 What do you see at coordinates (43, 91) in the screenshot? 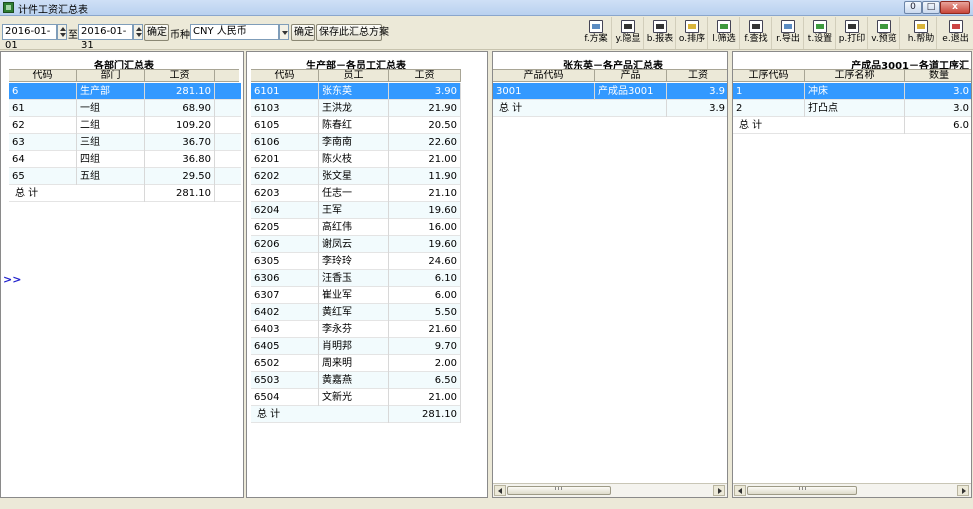
I see `dept-cell: 6` at bounding box center [43, 91].